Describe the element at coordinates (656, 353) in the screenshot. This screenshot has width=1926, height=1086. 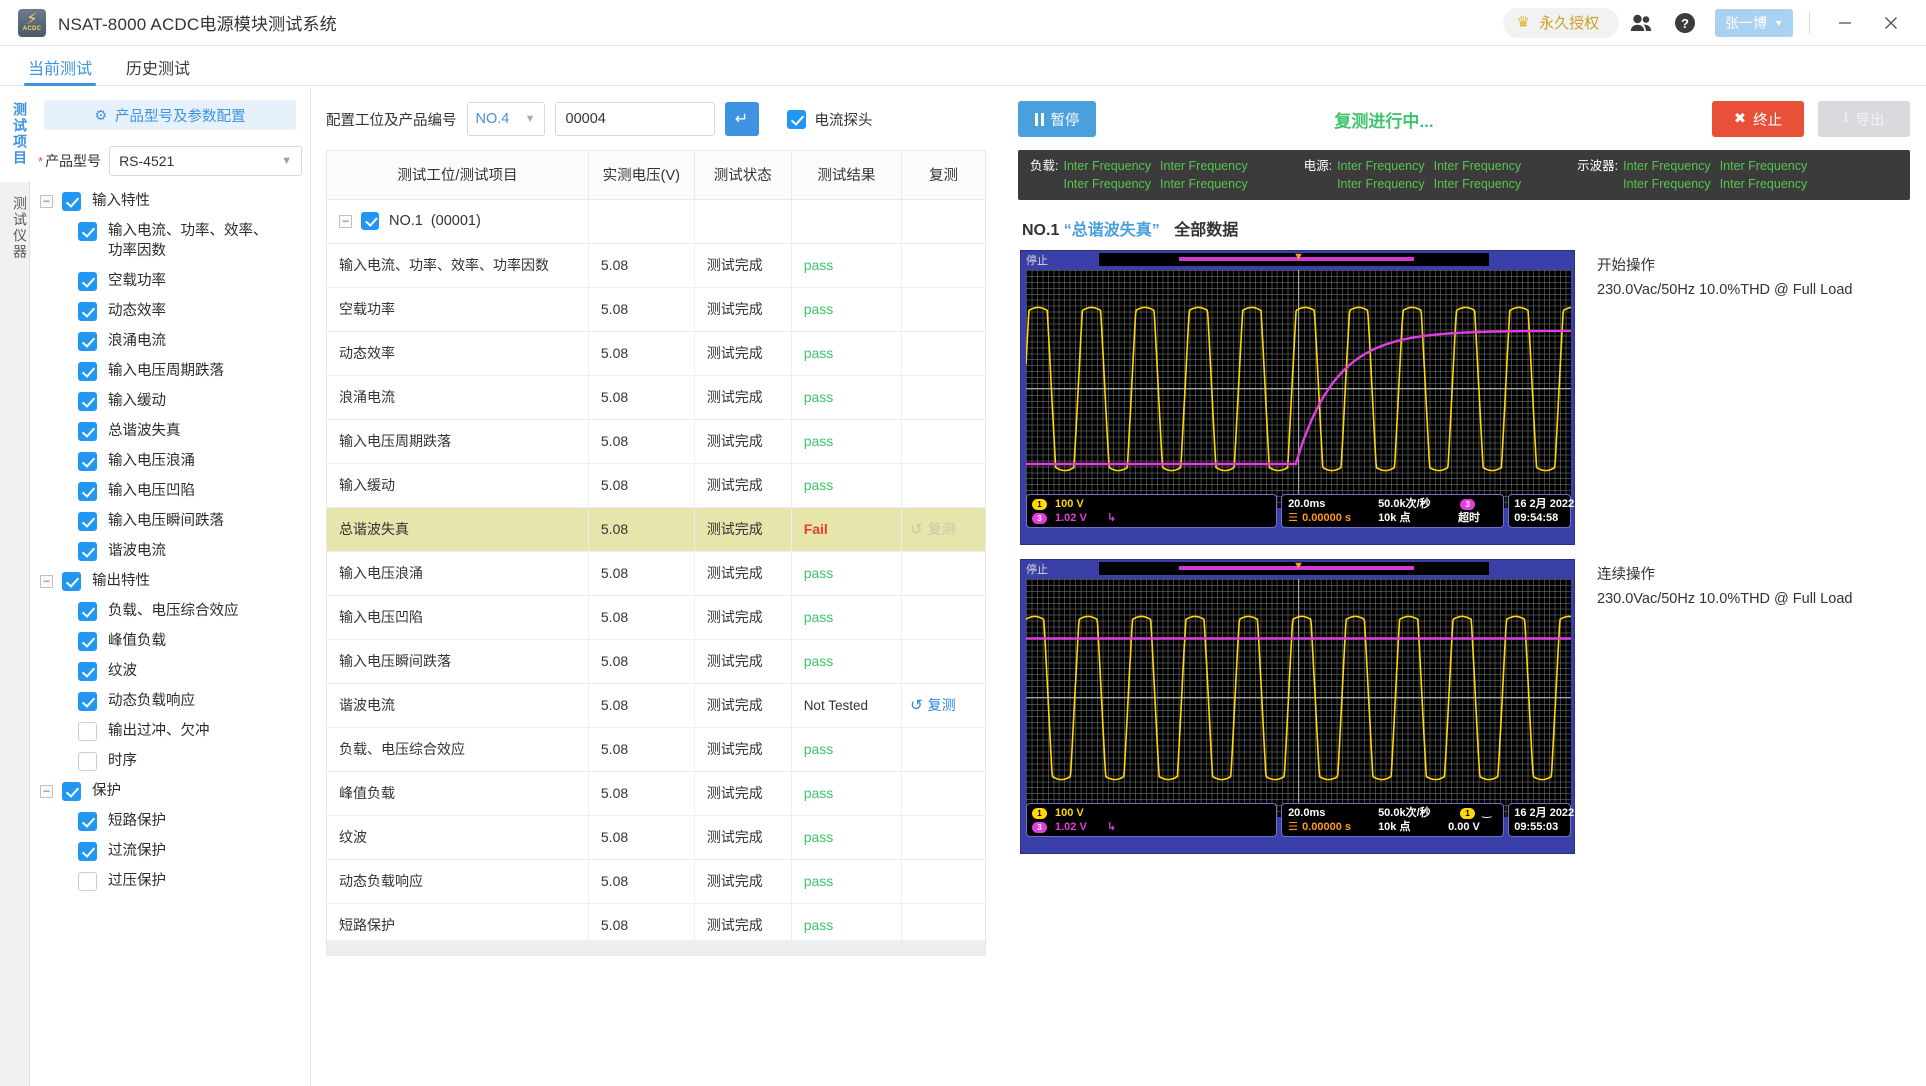
I see `table-row: 动态效率 5.08 测试完成 pass` at that location.